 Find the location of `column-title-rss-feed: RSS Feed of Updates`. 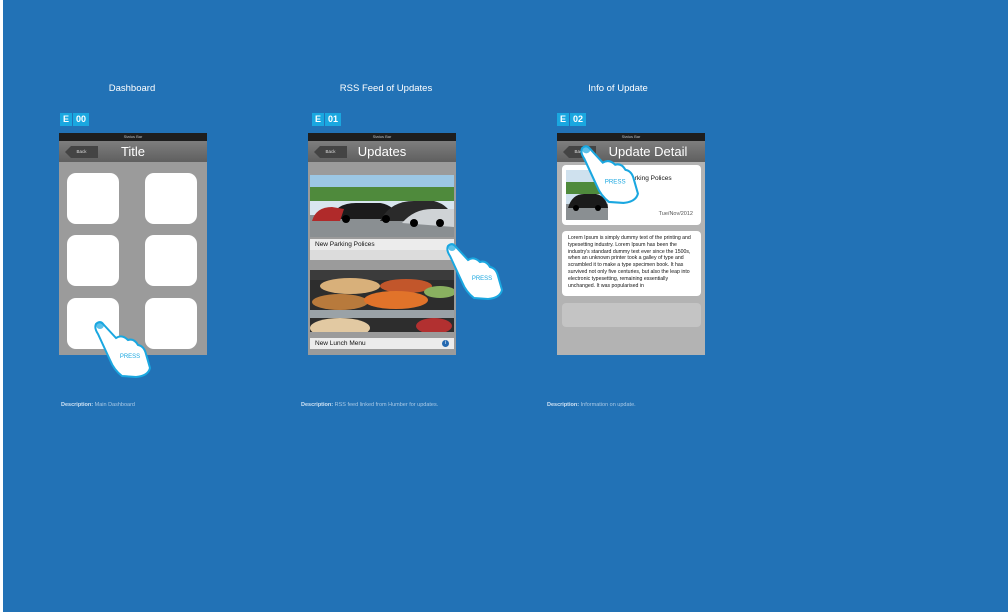

column-title-rss-feed: RSS Feed of Updates is located at coordinates (386, 88).